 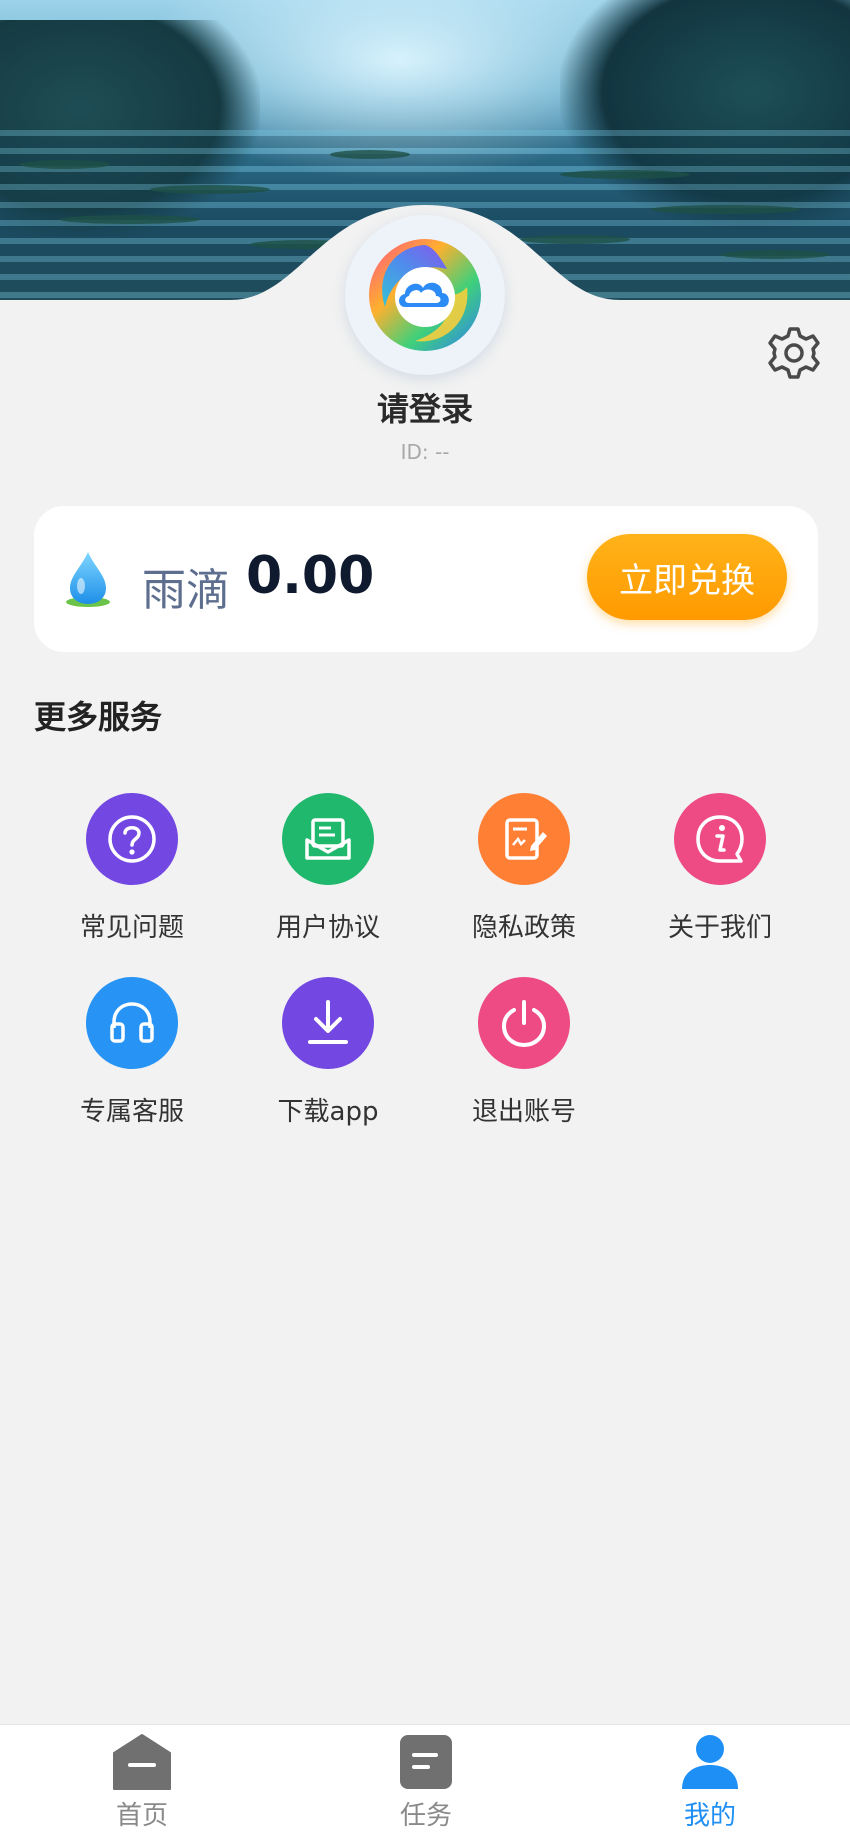 I want to click on service-privacy-policy: 隐私政策, so click(x=524, y=868).